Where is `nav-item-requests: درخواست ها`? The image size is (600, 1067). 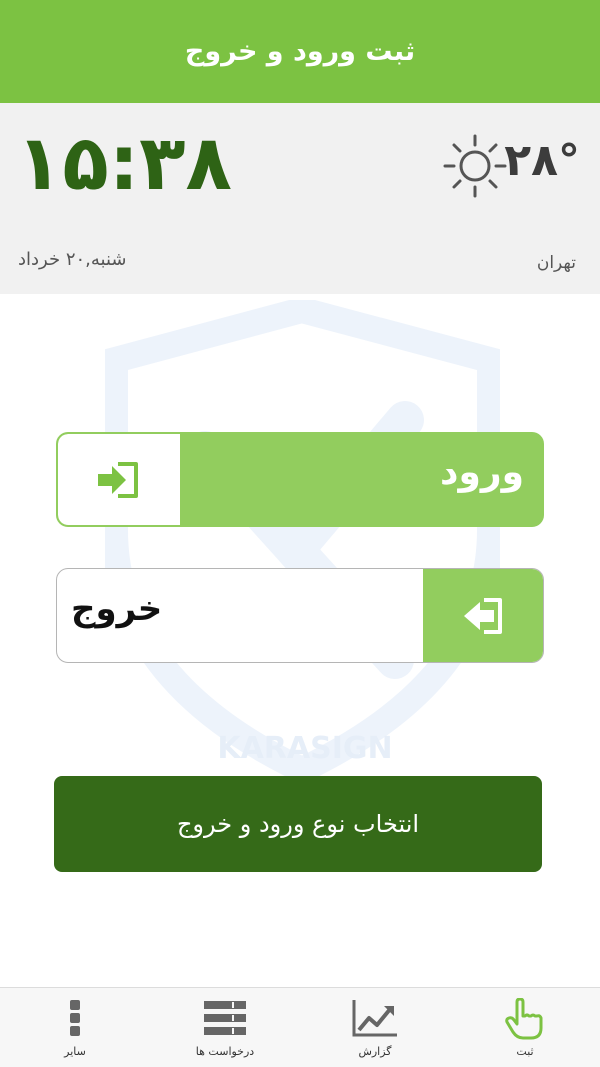
nav-item-requests: درخواست ها is located at coordinates (225, 1027).